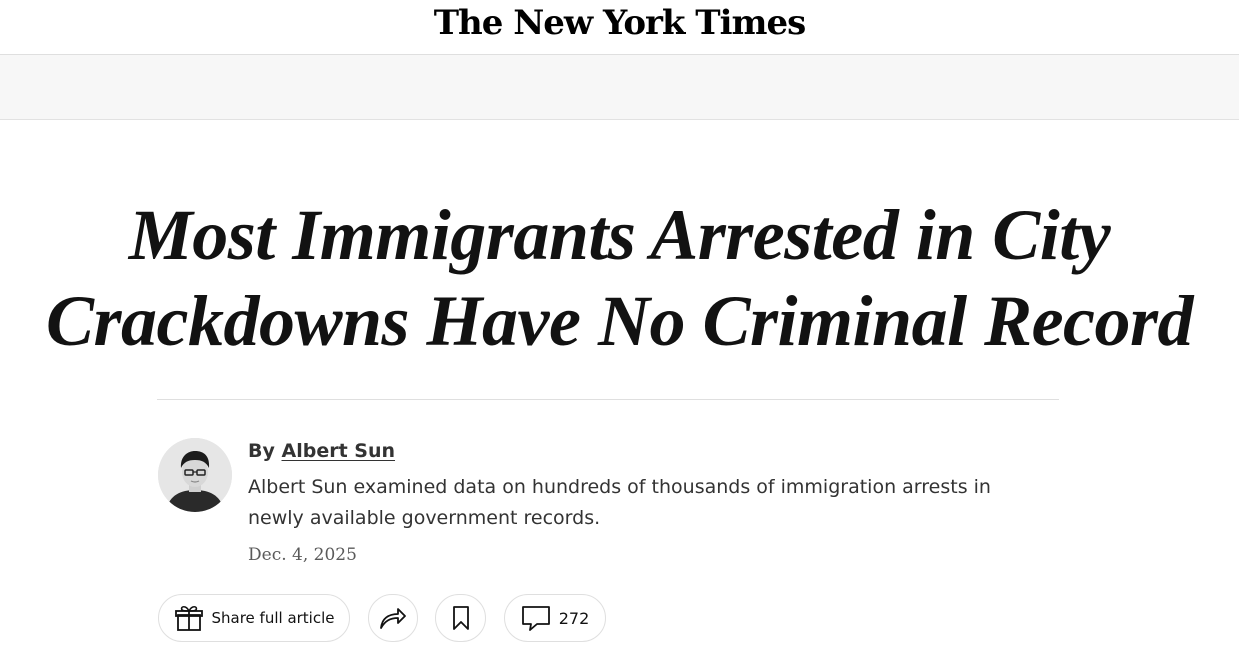 This screenshot has width=1239, height=648. I want to click on author-avatar, so click(195, 475).